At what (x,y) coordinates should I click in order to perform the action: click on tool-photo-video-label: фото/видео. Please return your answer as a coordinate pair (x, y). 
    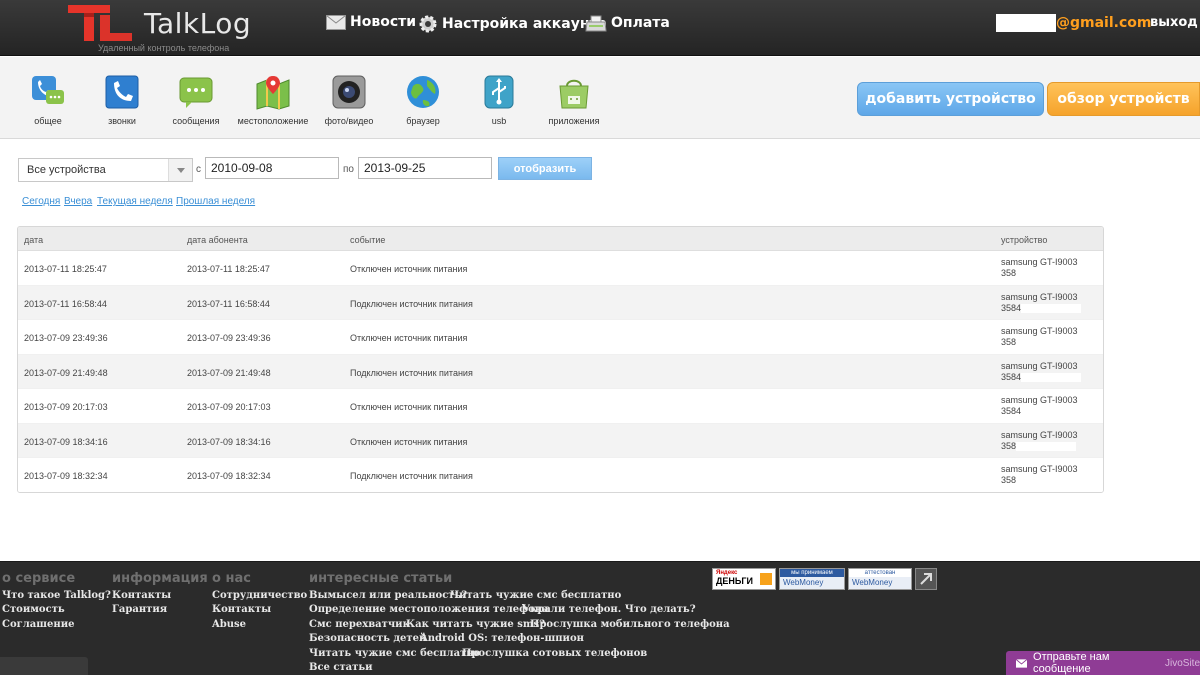
    Looking at the image, I should click on (349, 121).